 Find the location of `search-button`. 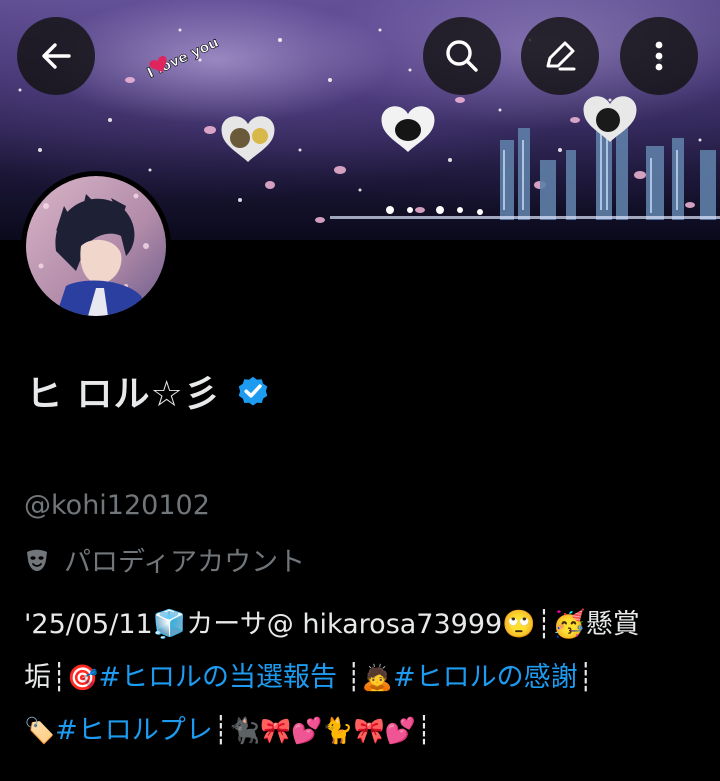

search-button is located at coordinates (462, 56).